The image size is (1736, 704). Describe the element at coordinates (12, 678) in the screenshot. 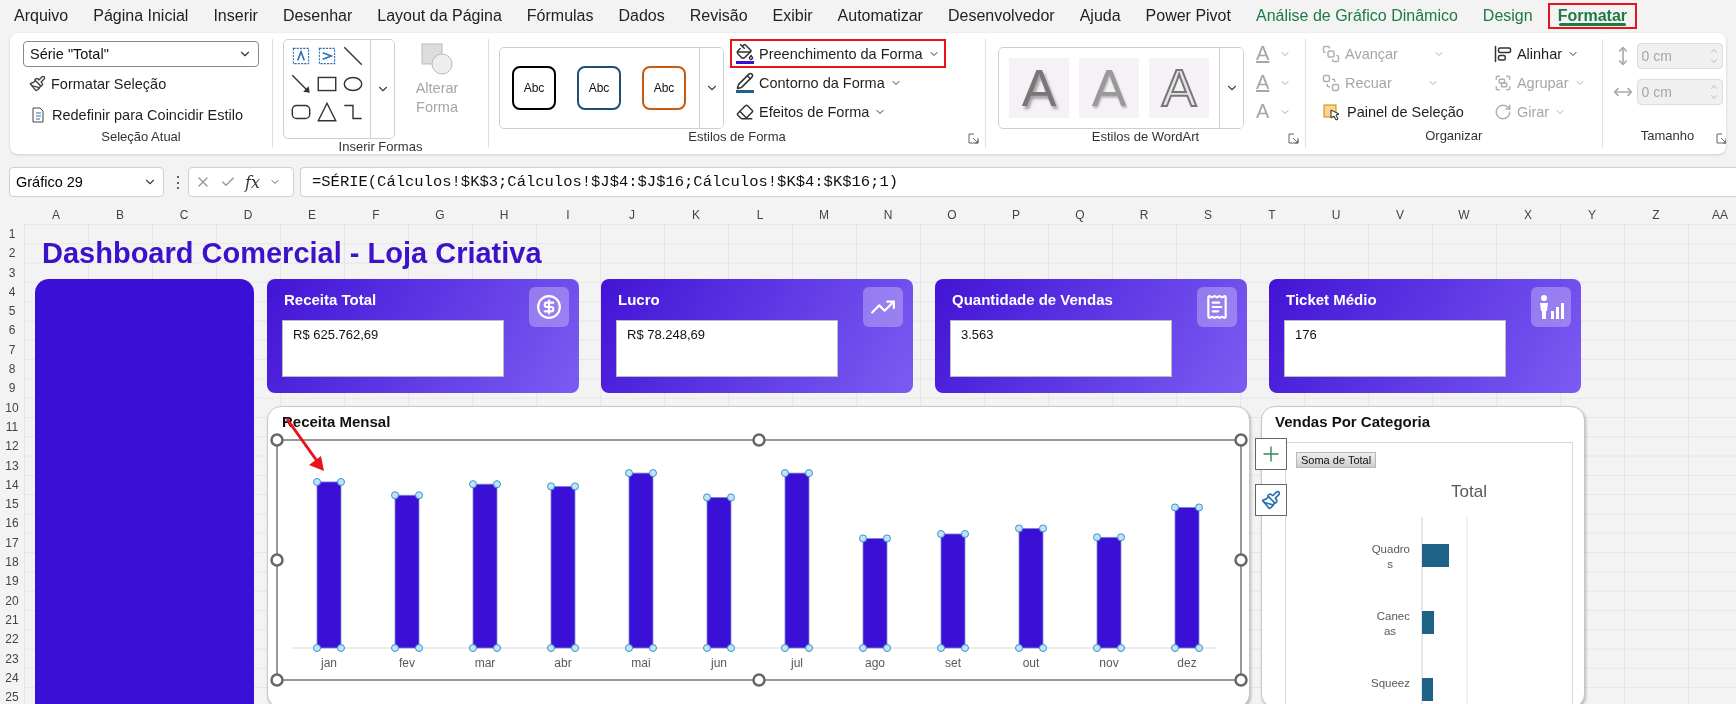

I see `row-header: 24` at that location.